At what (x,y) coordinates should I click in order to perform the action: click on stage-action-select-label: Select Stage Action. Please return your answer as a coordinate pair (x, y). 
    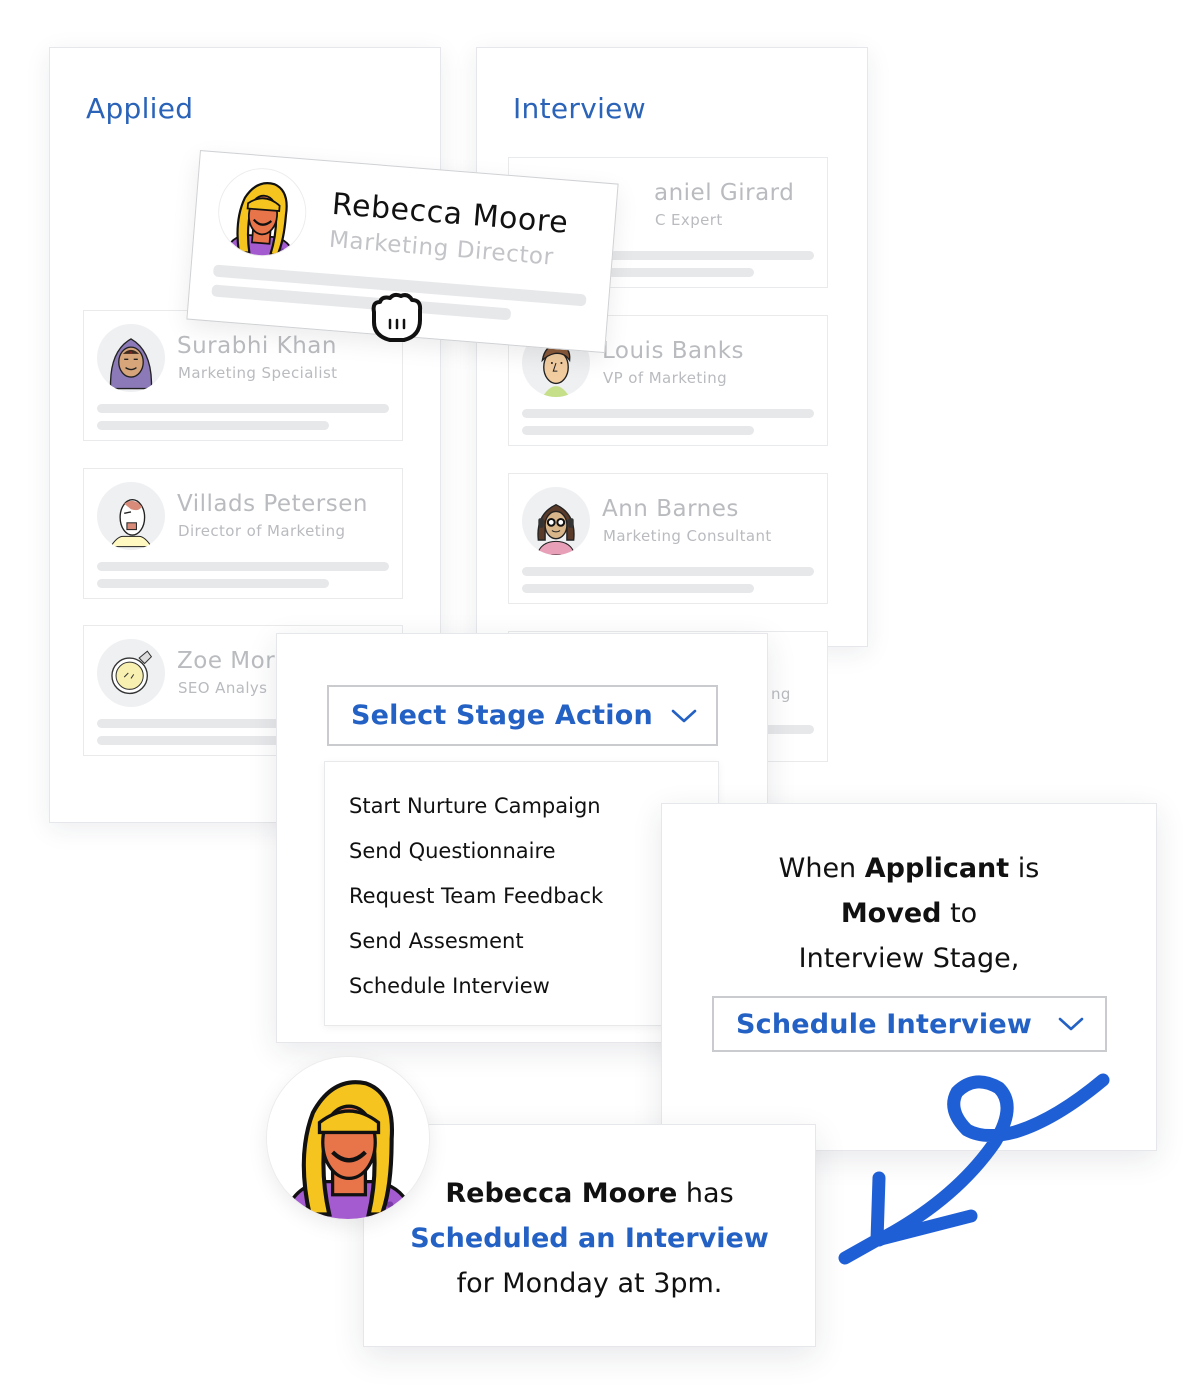
    Looking at the image, I should click on (502, 715).